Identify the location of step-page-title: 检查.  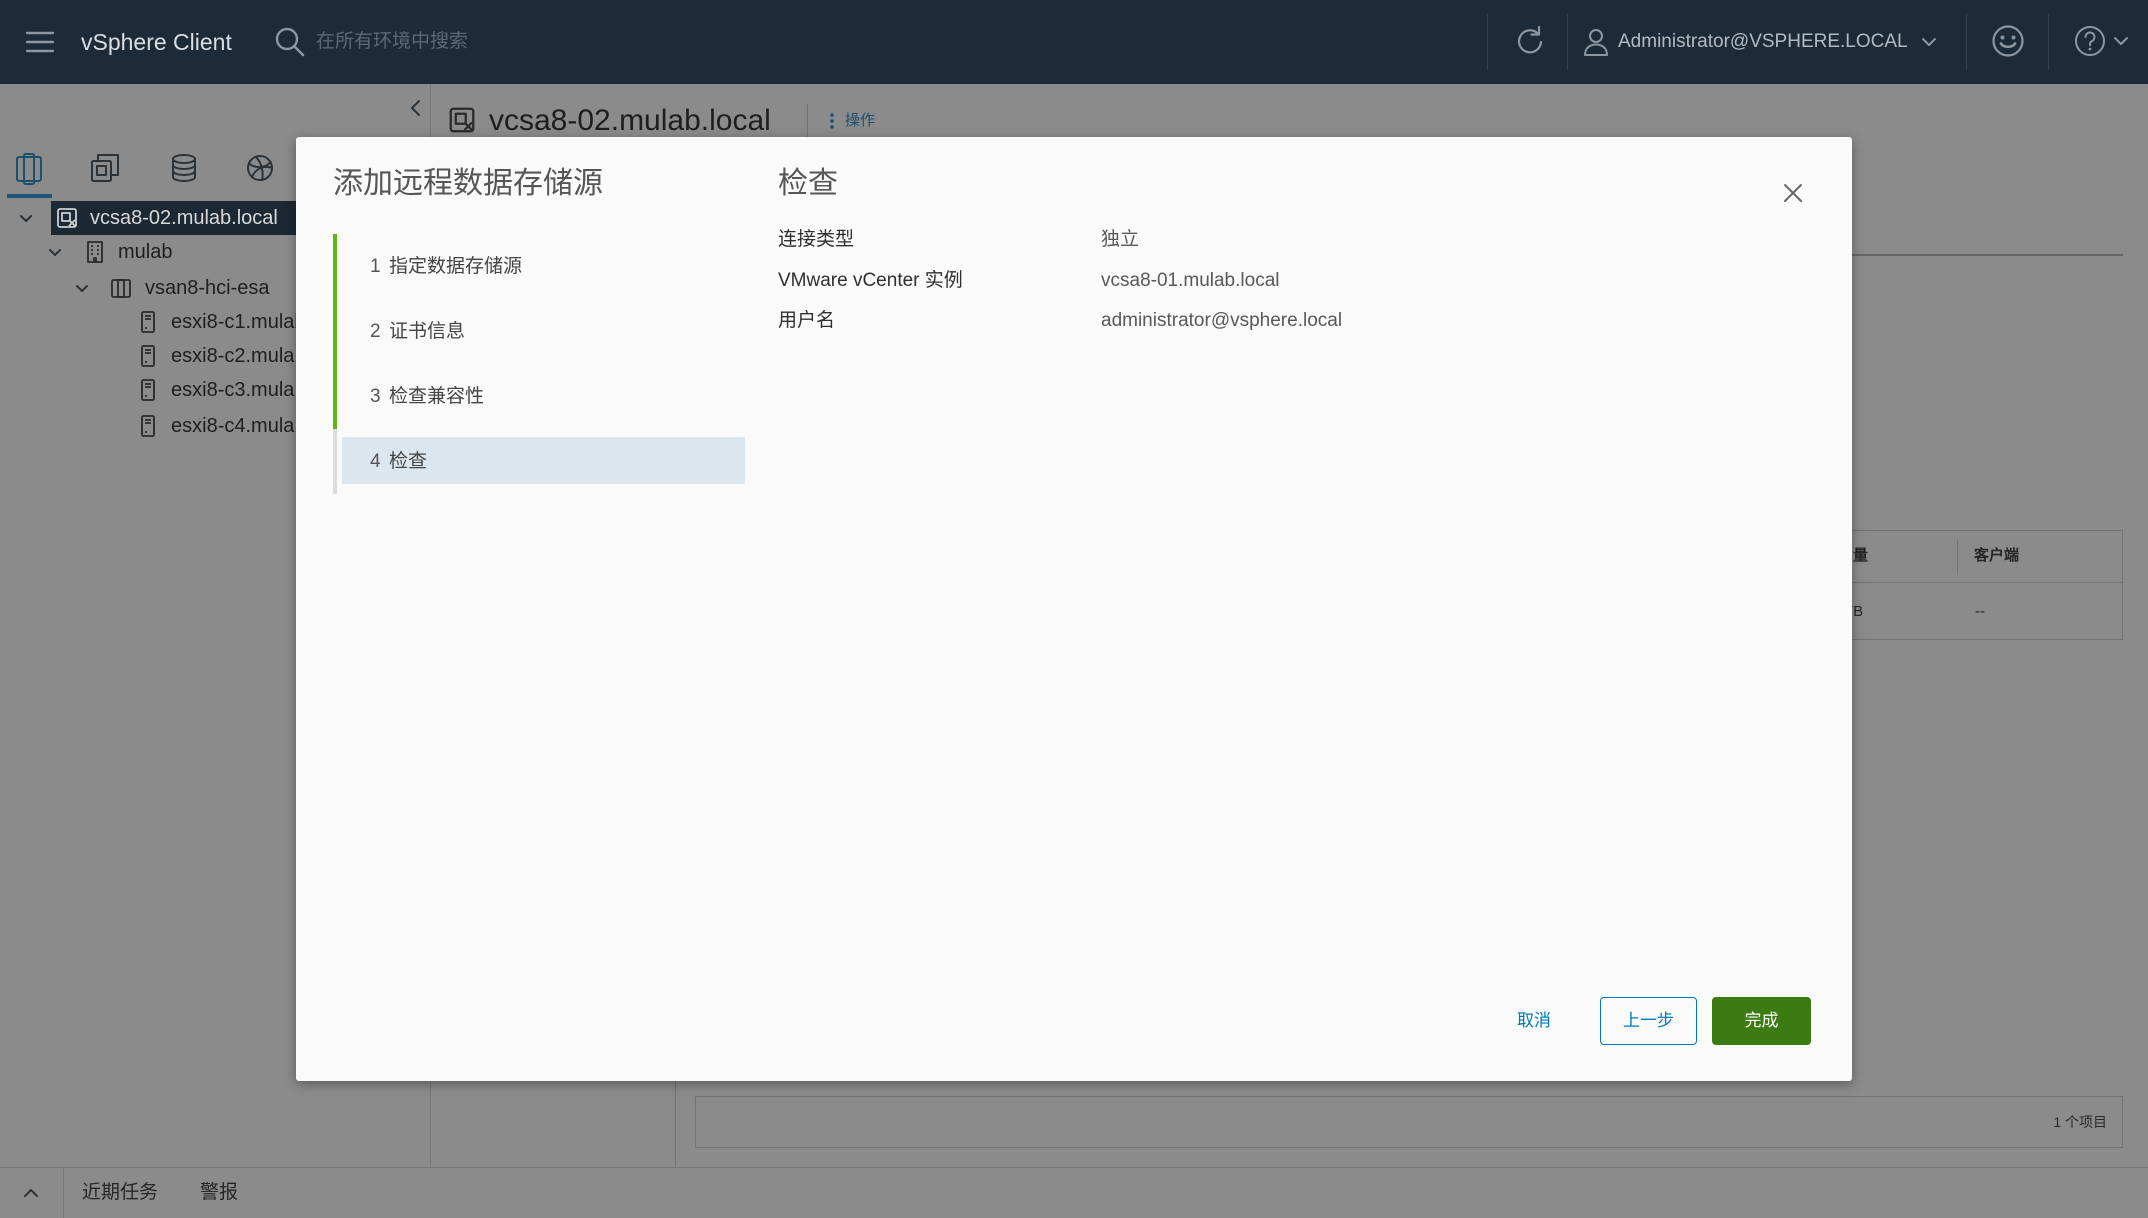
(808, 183).